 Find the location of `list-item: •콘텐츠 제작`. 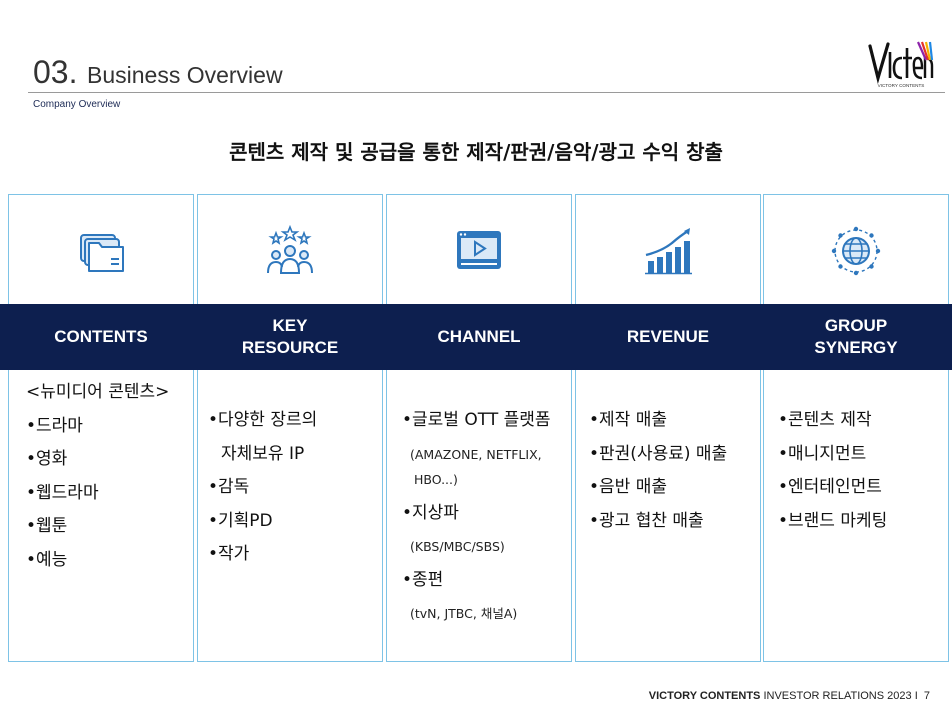

list-item: •콘텐츠 제작 is located at coordinates (825, 420).